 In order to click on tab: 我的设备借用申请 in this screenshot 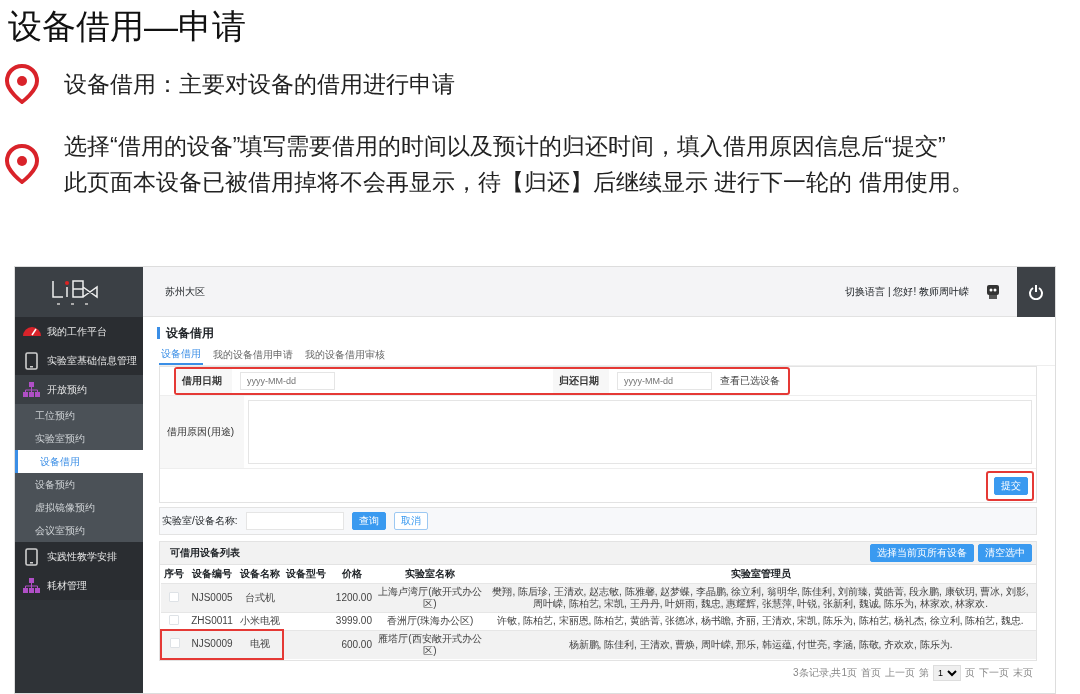, I will do `click(253, 355)`.